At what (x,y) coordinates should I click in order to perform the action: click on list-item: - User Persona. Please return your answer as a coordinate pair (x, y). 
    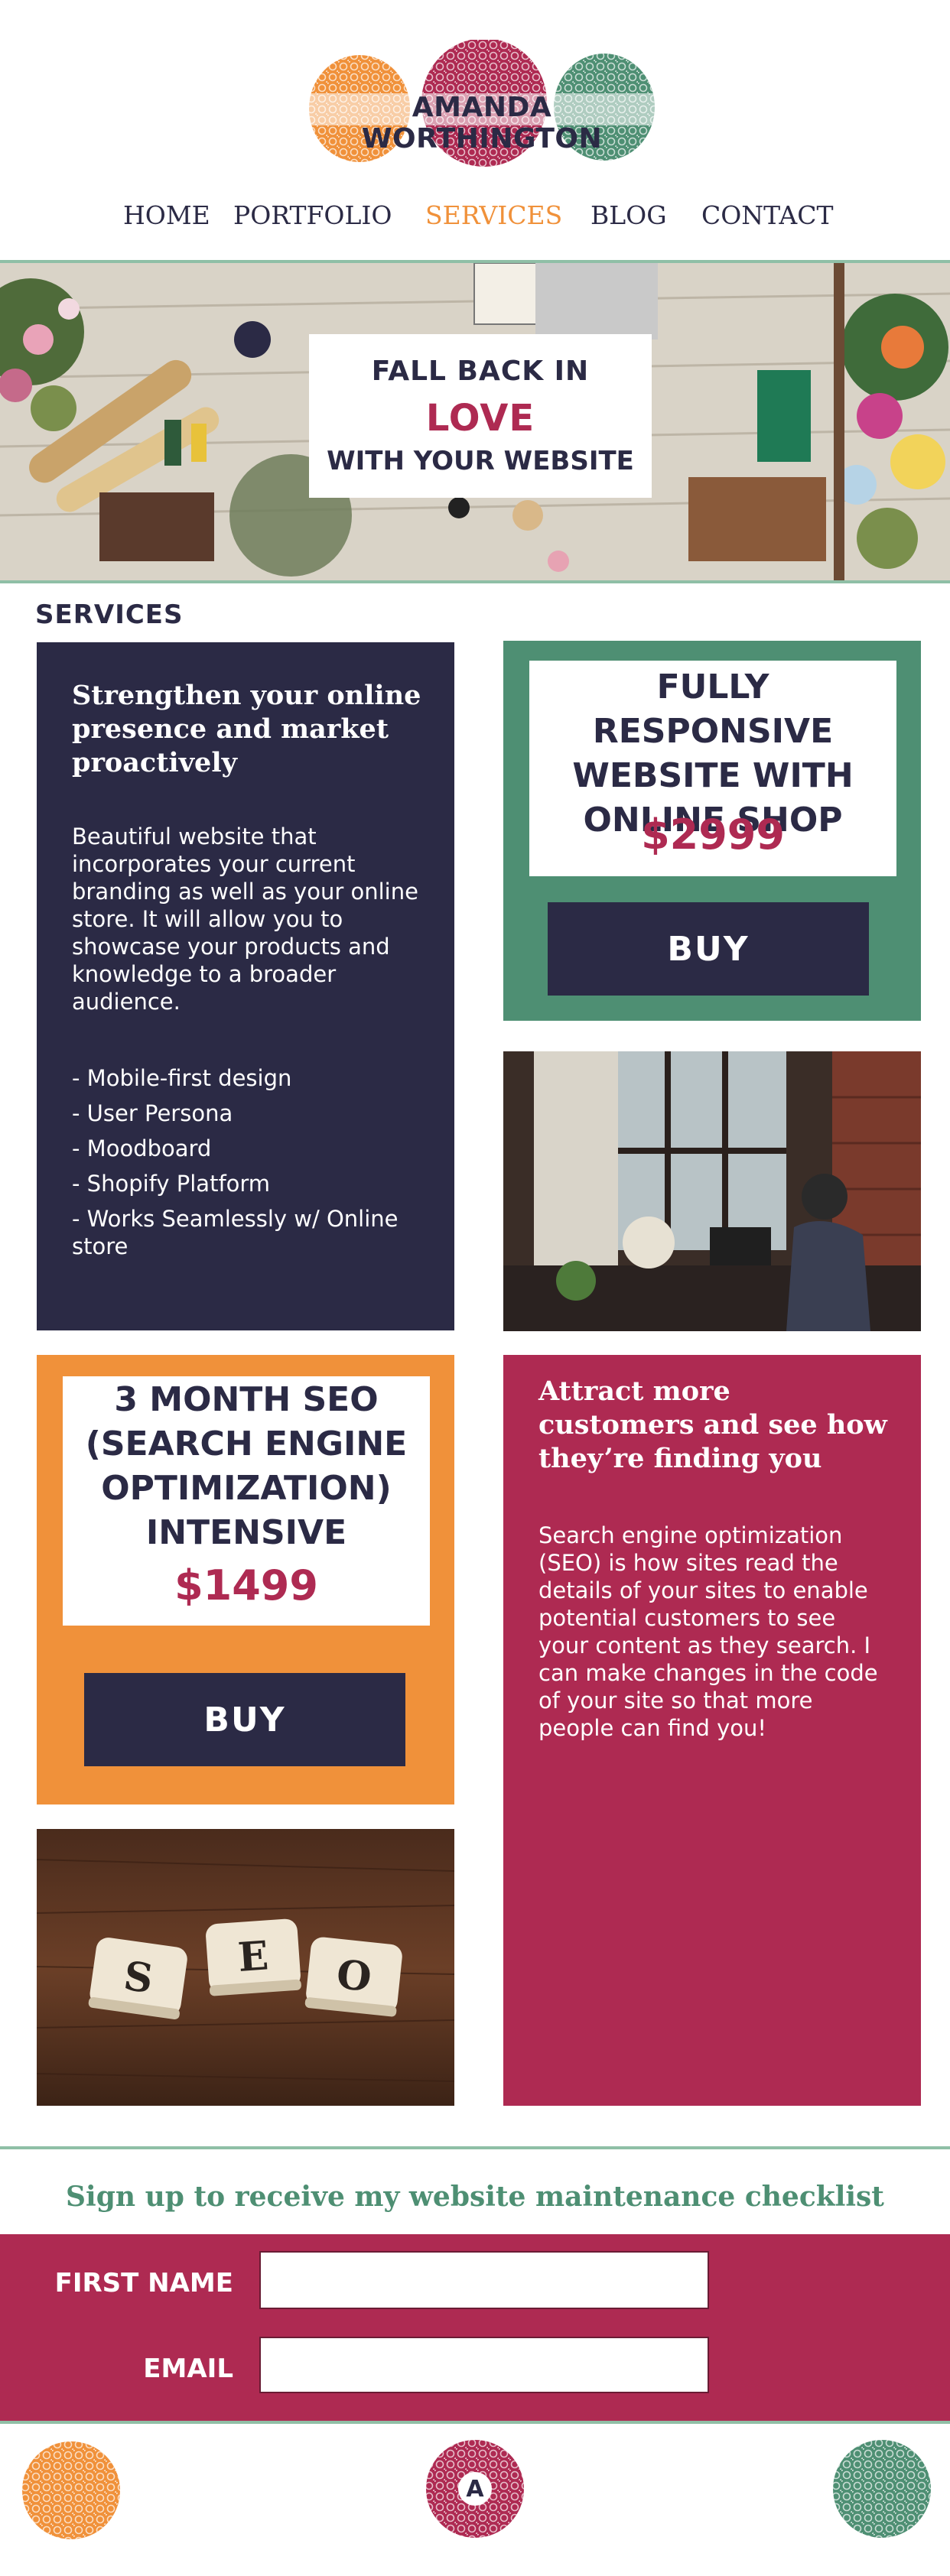
    Looking at the image, I should click on (152, 1113).